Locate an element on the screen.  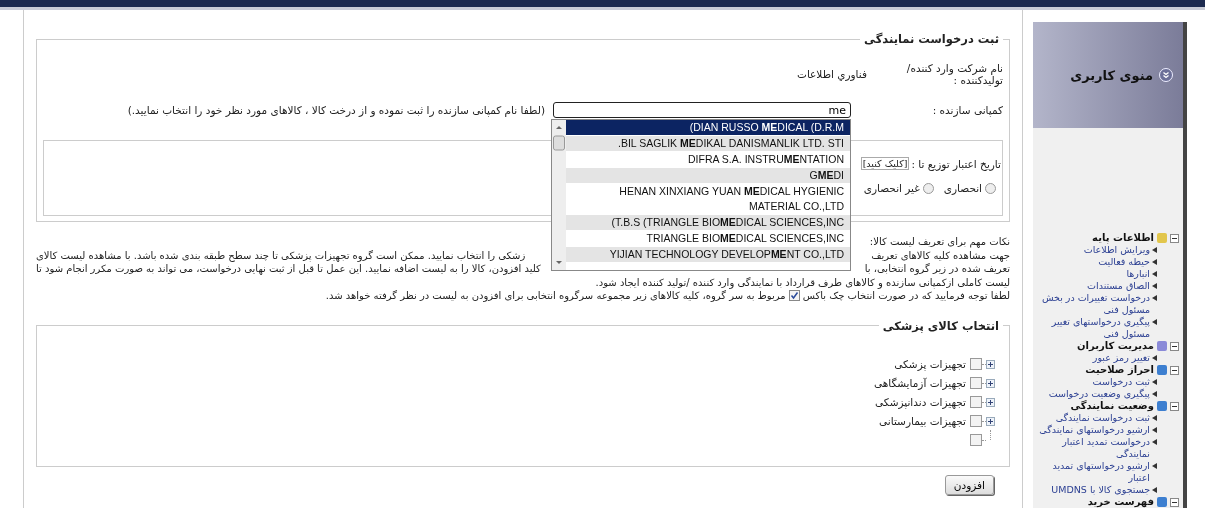
panel-title: ثبت درخواست نمایندگی is located at coordinates (931, 39).